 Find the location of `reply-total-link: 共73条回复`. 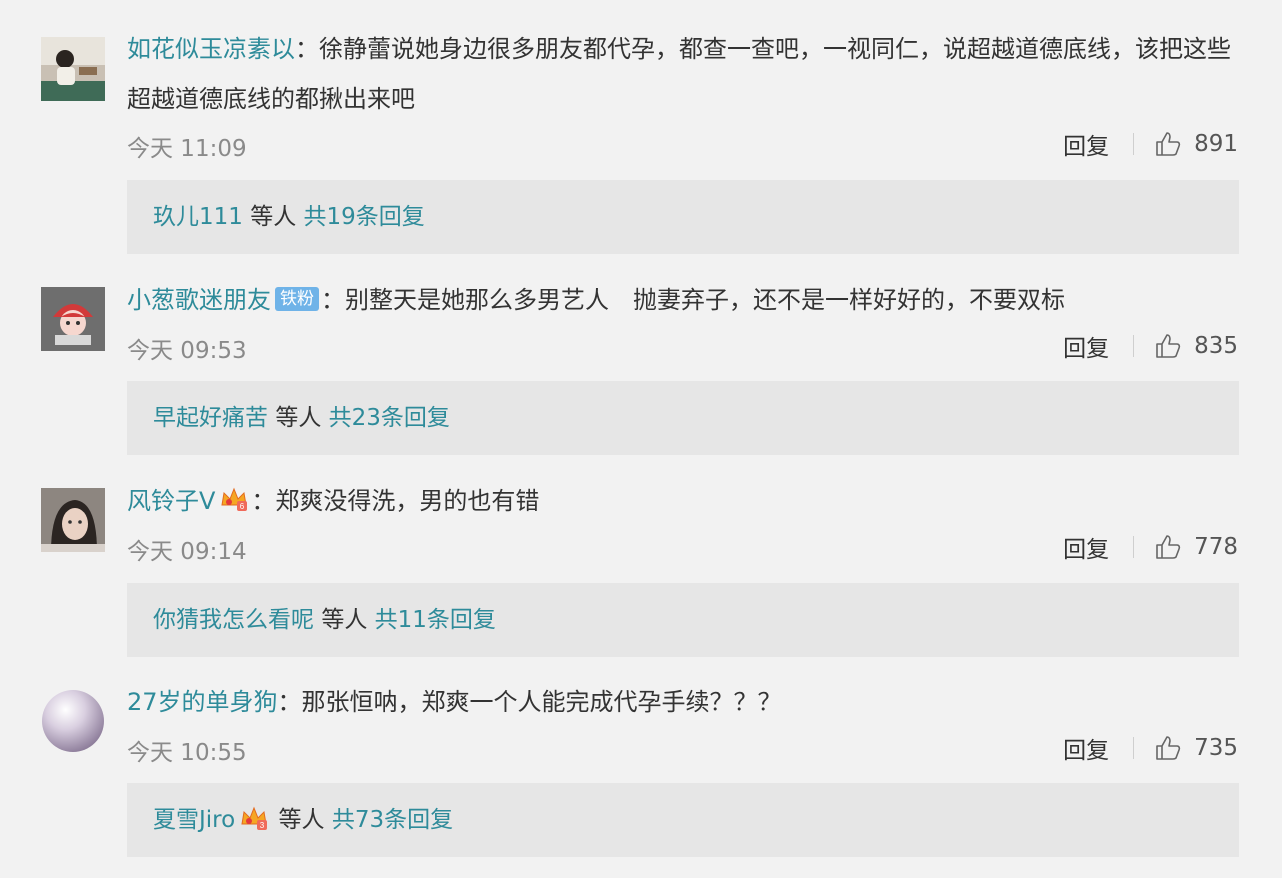

reply-total-link: 共73条回复 is located at coordinates (392, 820).